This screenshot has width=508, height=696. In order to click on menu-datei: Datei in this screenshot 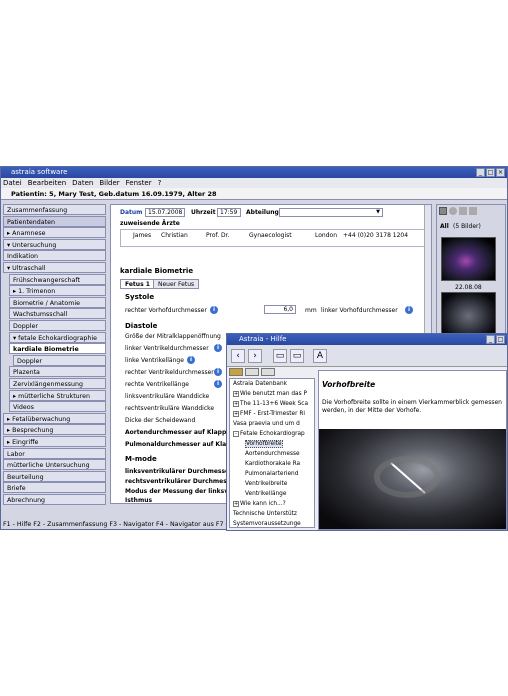, I will do `click(12, 183)`.